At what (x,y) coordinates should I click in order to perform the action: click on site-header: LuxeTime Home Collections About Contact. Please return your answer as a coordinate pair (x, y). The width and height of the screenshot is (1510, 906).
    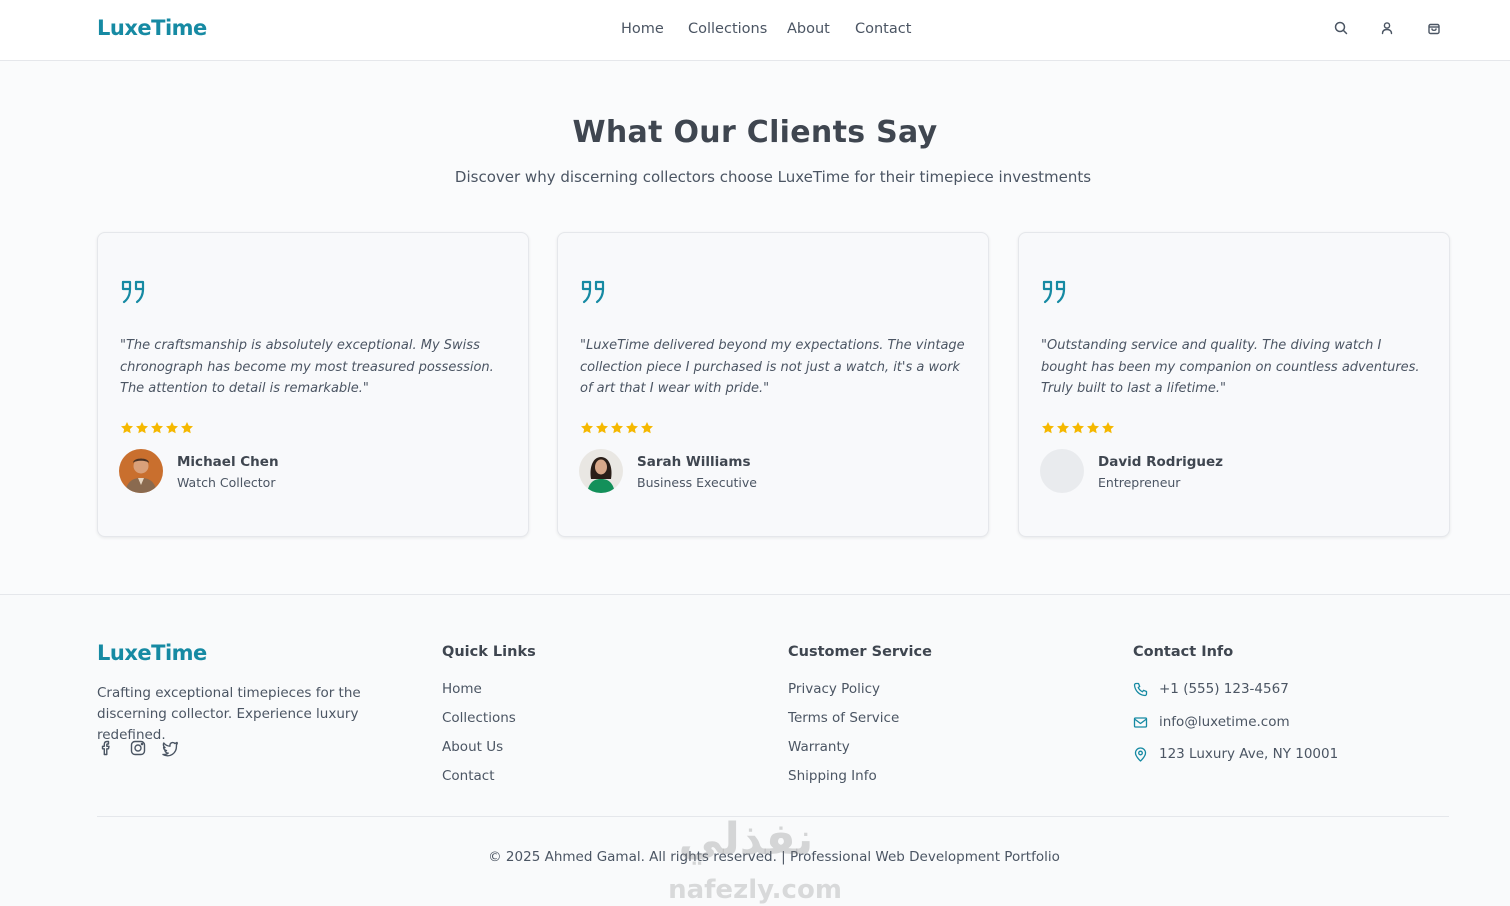
    Looking at the image, I should click on (755, 30).